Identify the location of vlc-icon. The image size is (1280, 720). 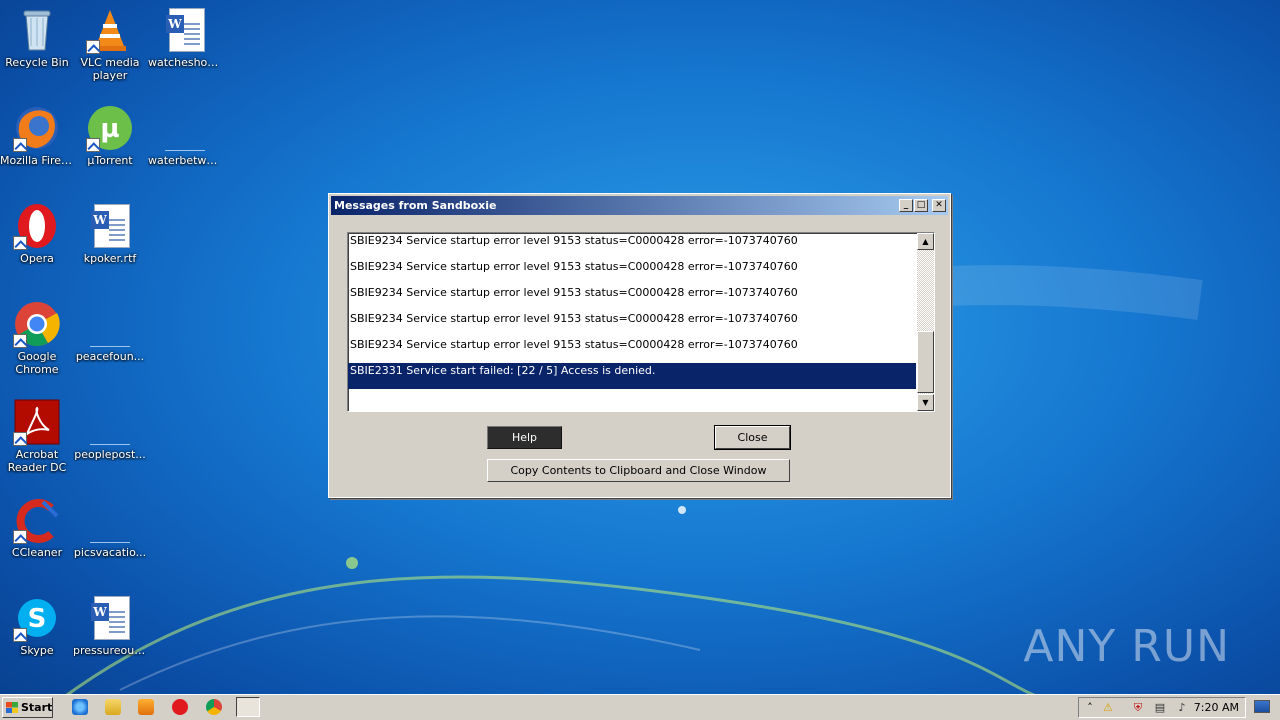
(110, 30).